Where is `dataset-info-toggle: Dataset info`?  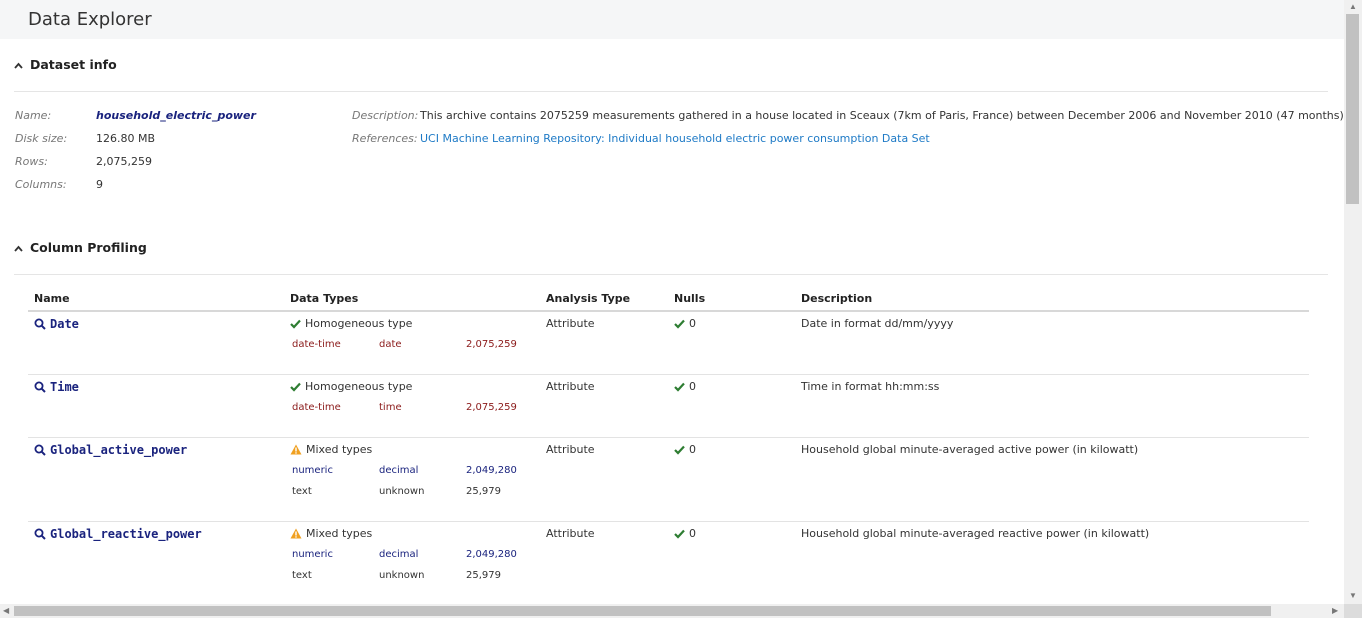 dataset-info-toggle: Dataset info is located at coordinates (65, 64).